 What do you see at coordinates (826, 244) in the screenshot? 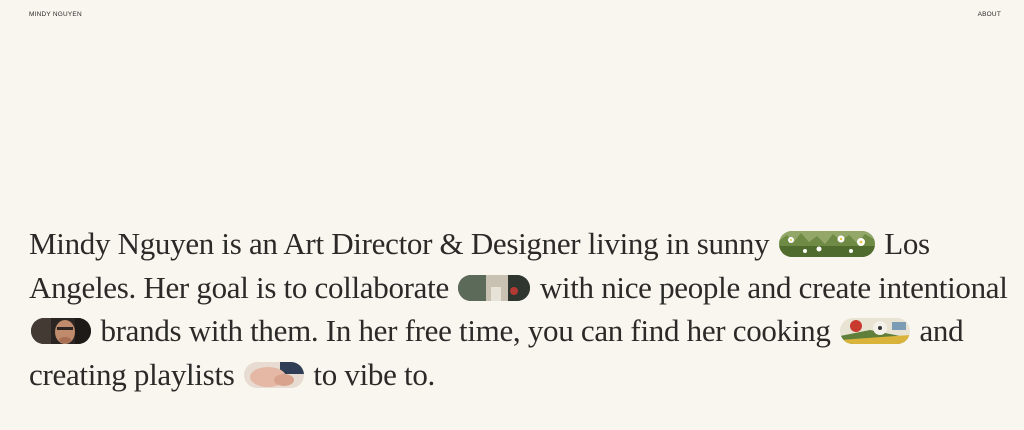
I see `meadow-flowers-photo` at bounding box center [826, 244].